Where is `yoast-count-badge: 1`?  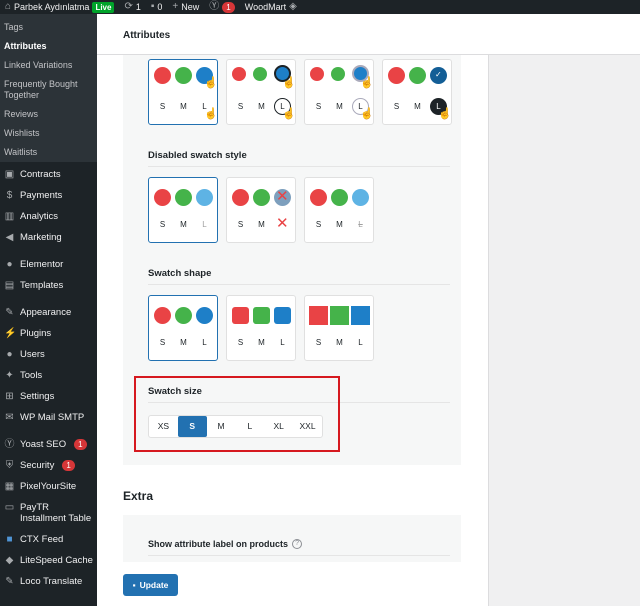
yoast-count-badge: 1 is located at coordinates (80, 444).